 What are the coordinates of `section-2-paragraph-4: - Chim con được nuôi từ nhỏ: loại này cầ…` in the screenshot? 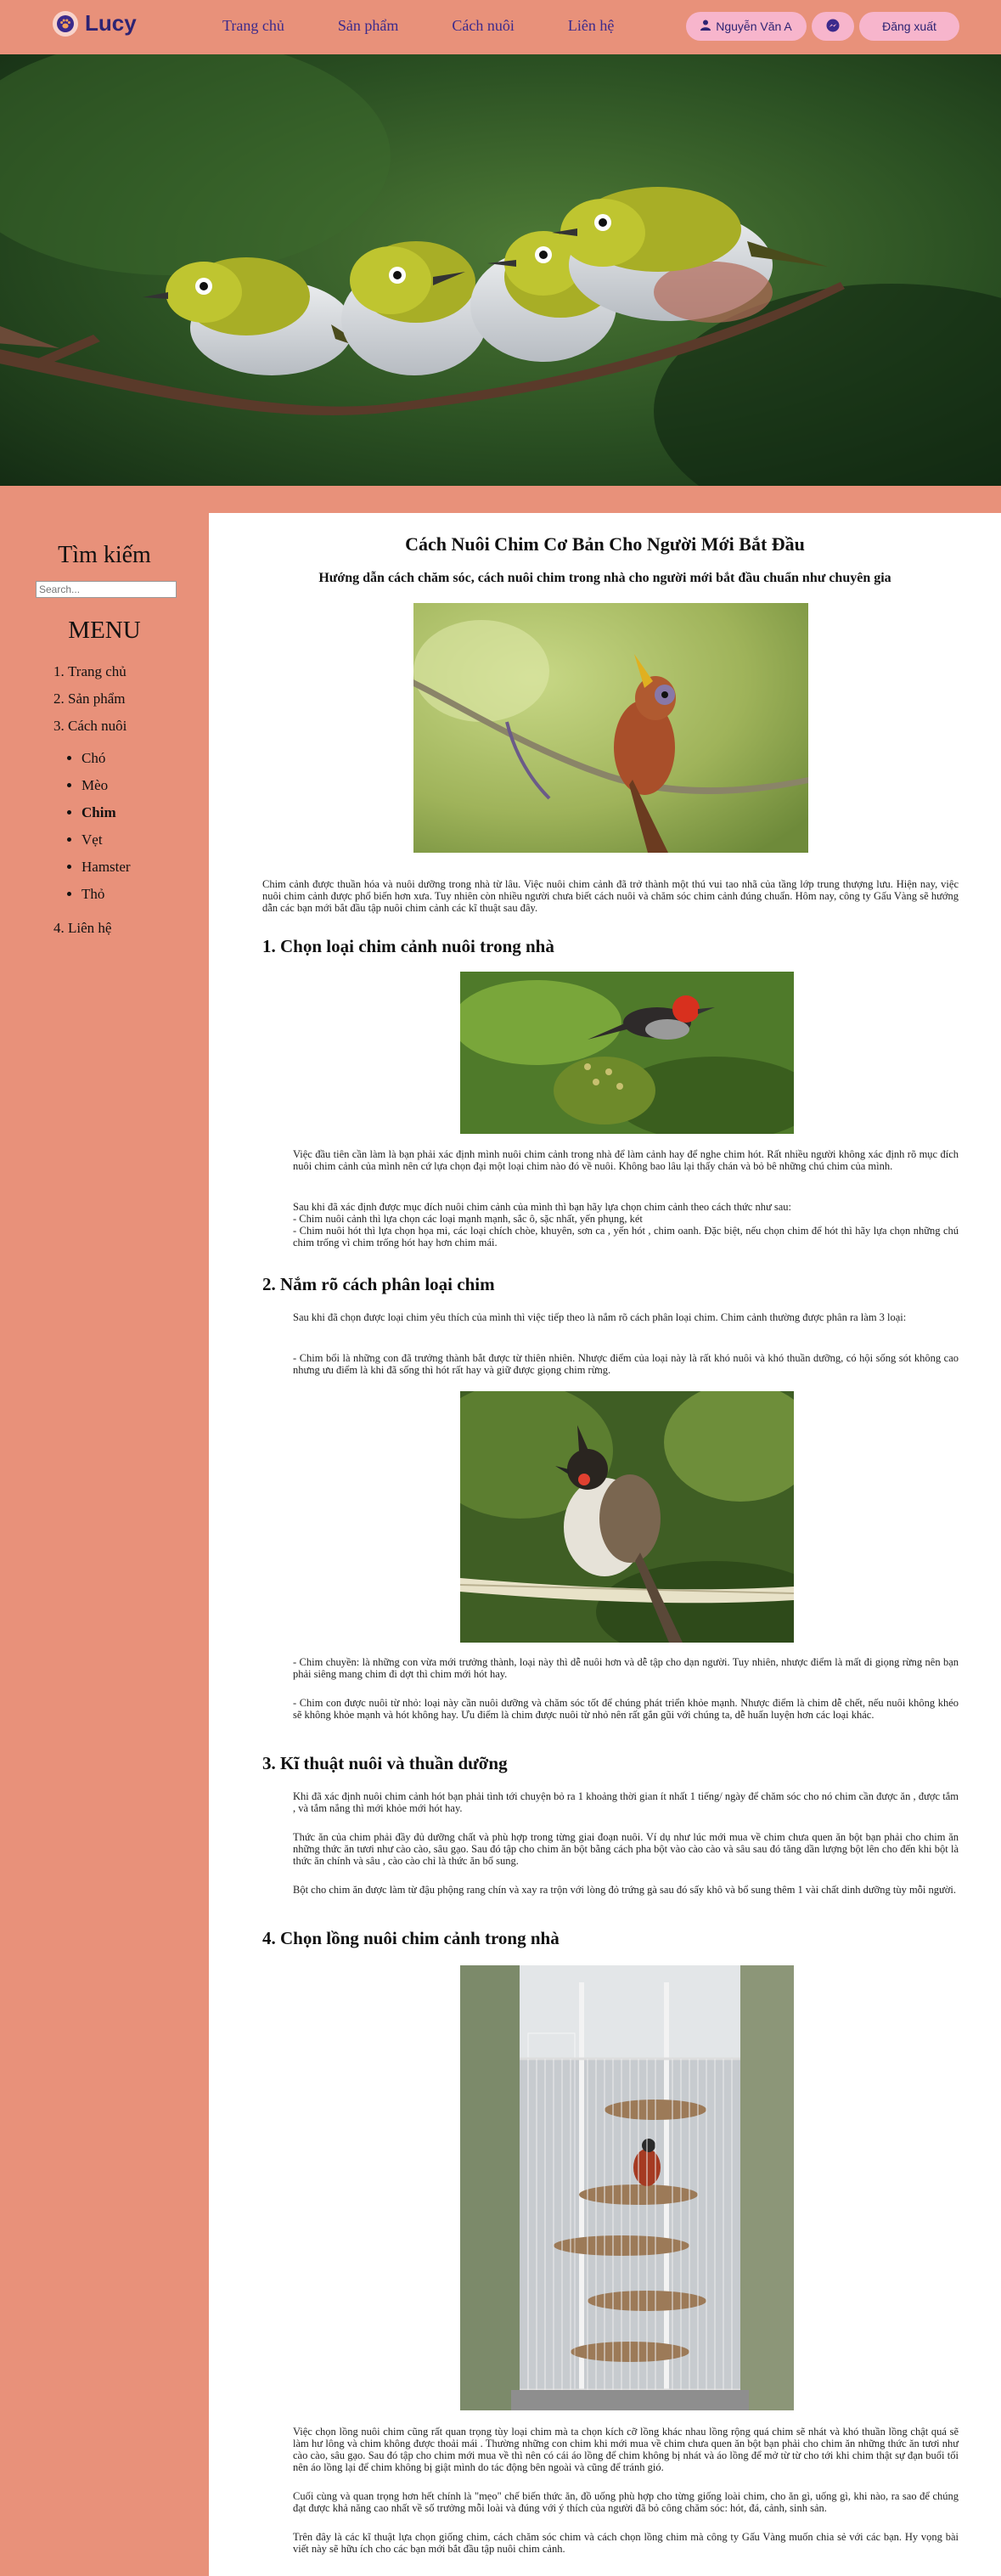 It's located at (626, 1709).